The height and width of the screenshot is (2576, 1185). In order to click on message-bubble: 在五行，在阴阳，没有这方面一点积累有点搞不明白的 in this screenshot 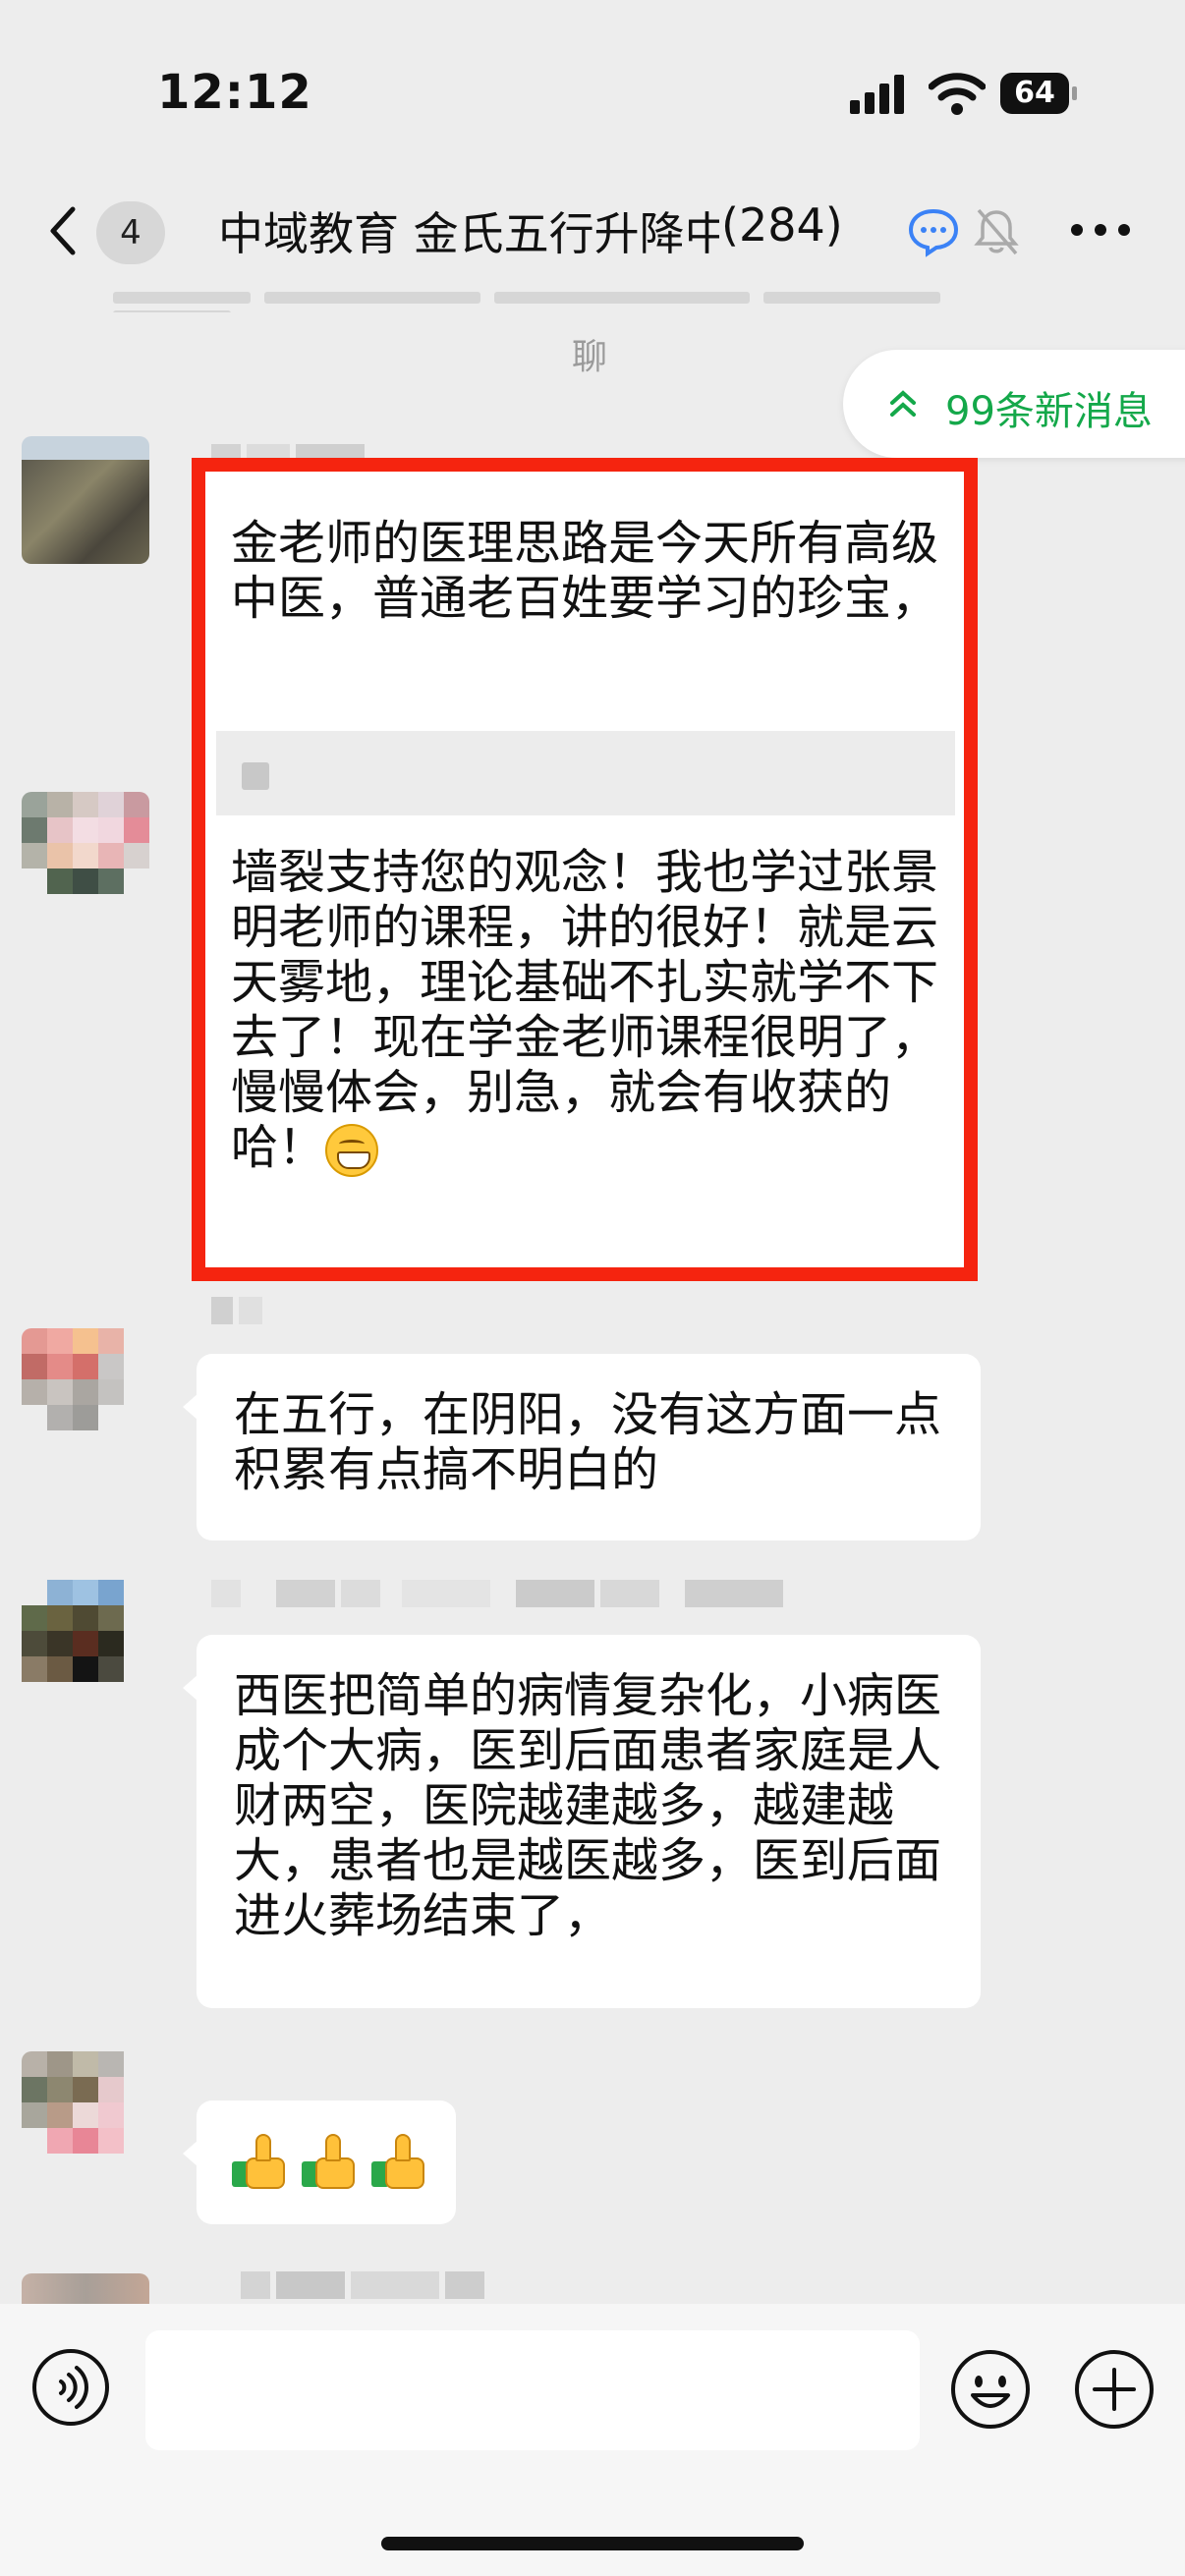, I will do `click(582, 1447)`.